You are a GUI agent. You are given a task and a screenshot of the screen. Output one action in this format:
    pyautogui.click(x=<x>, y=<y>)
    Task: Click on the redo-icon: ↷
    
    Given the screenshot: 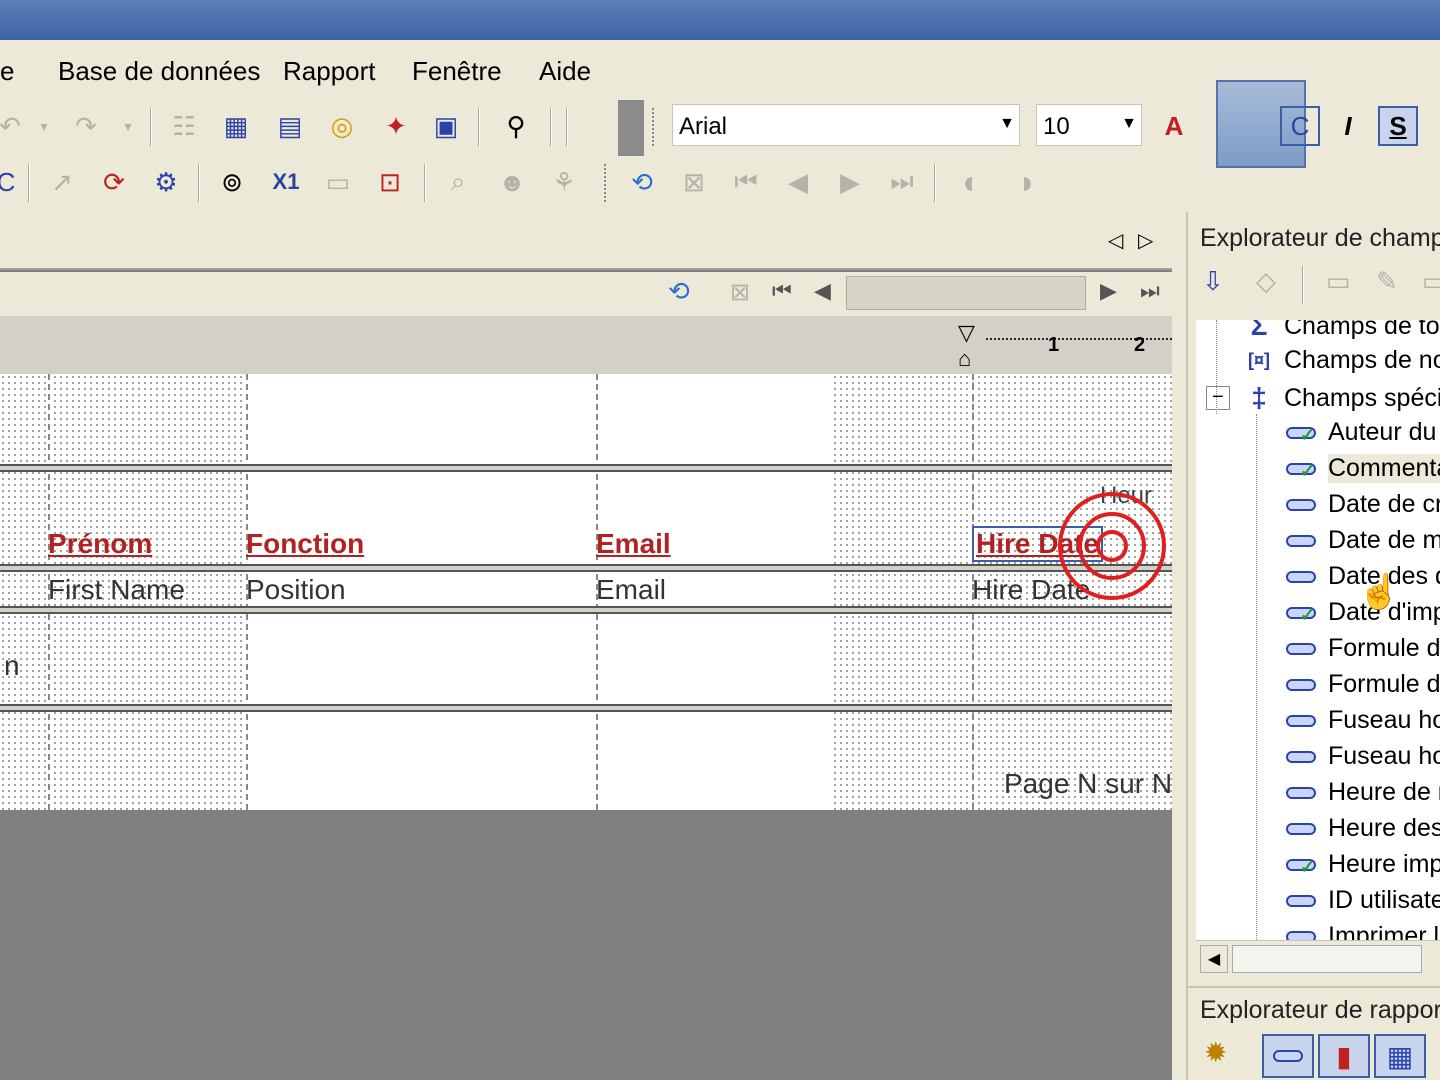 What is the action you would take?
    pyautogui.click(x=86, y=126)
    